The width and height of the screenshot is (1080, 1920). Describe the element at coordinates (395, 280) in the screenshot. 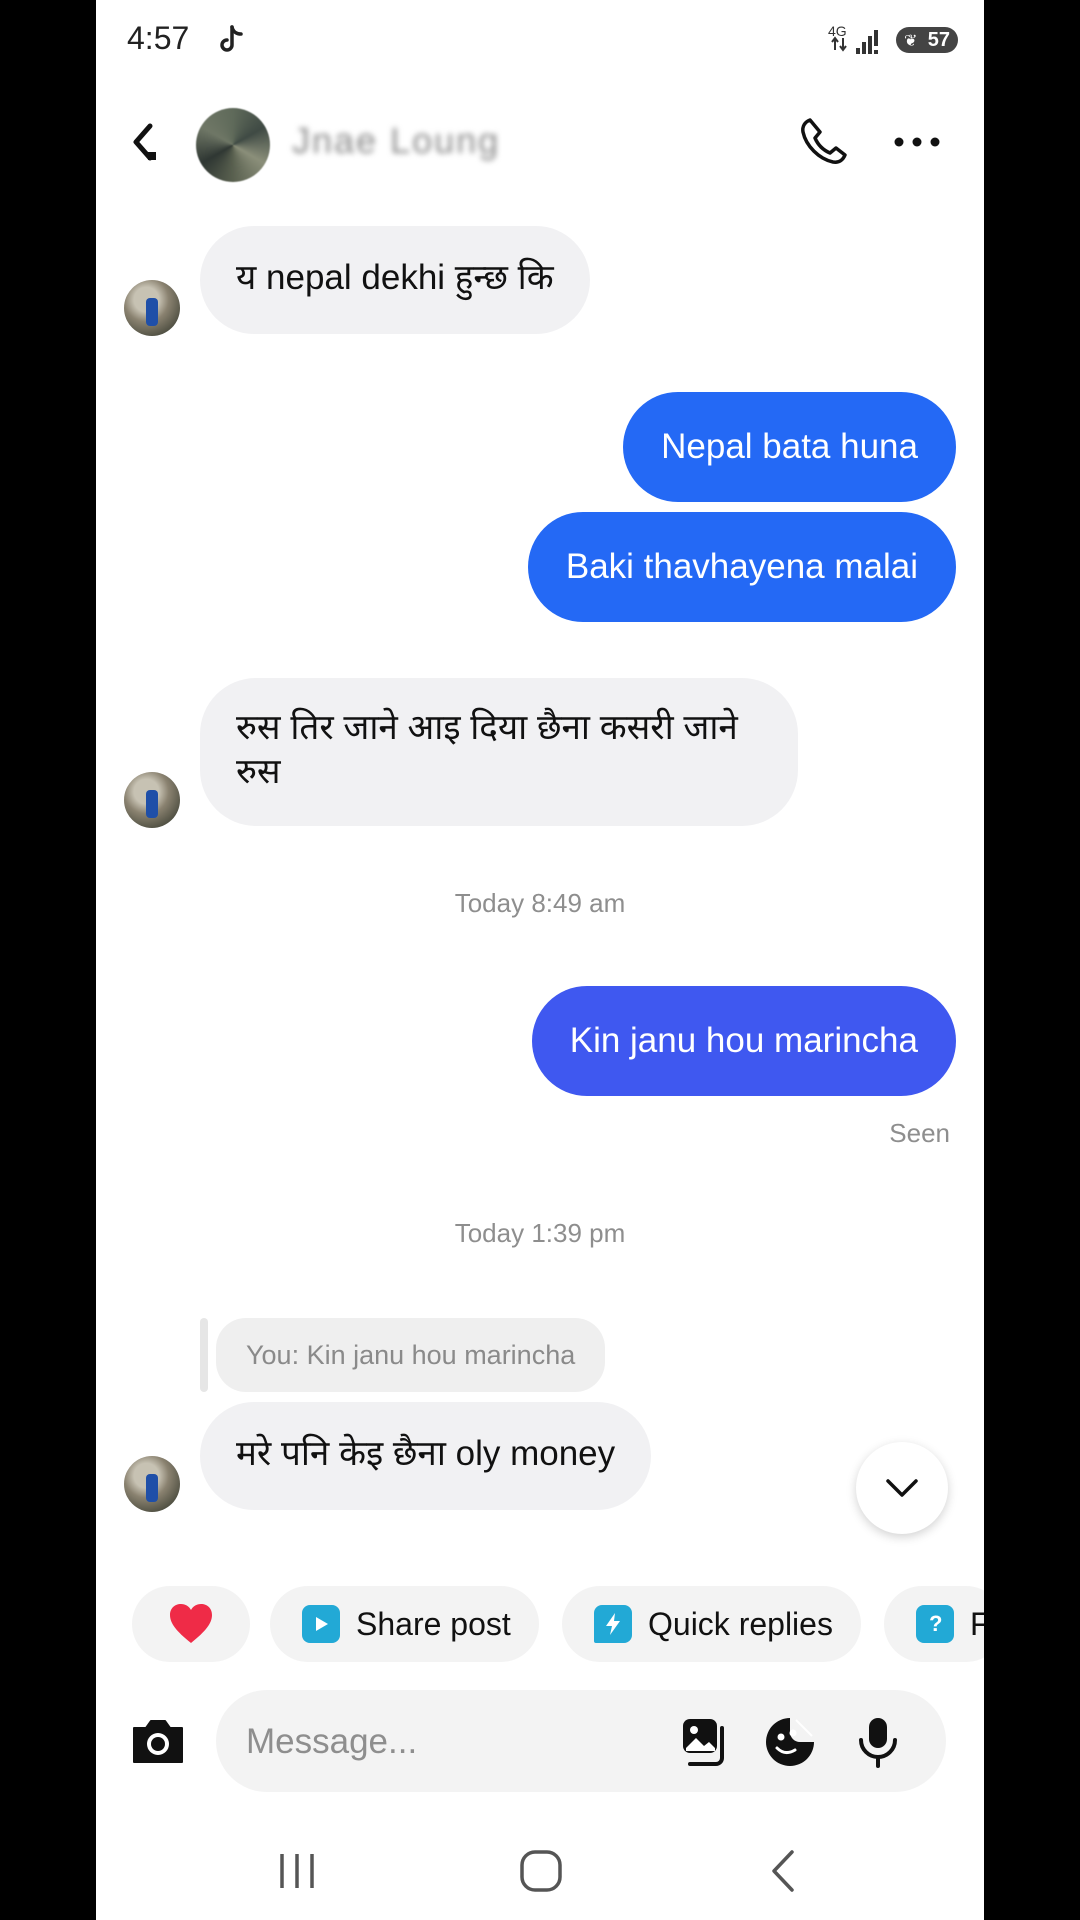

I see `incoming-message: य nepal dekhi हुन्छ कि` at that location.